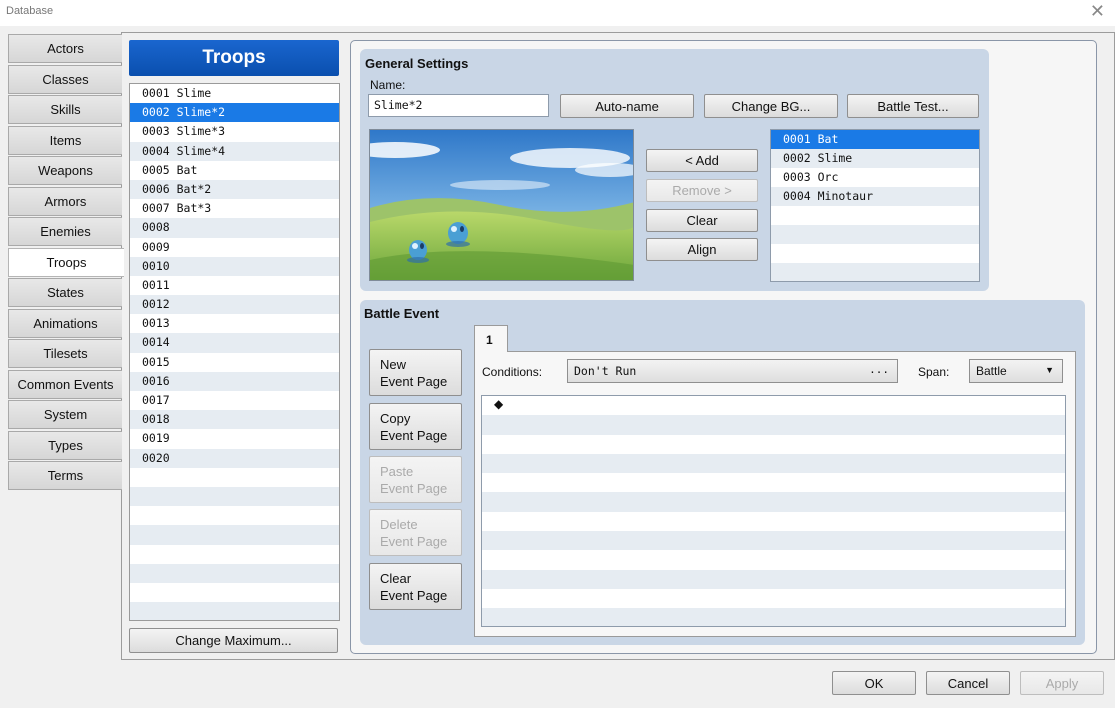 The width and height of the screenshot is (1115, 708). Describe the element at coordinates (501, 205) in the screenshot. I see `battle-background-preview` at that location.